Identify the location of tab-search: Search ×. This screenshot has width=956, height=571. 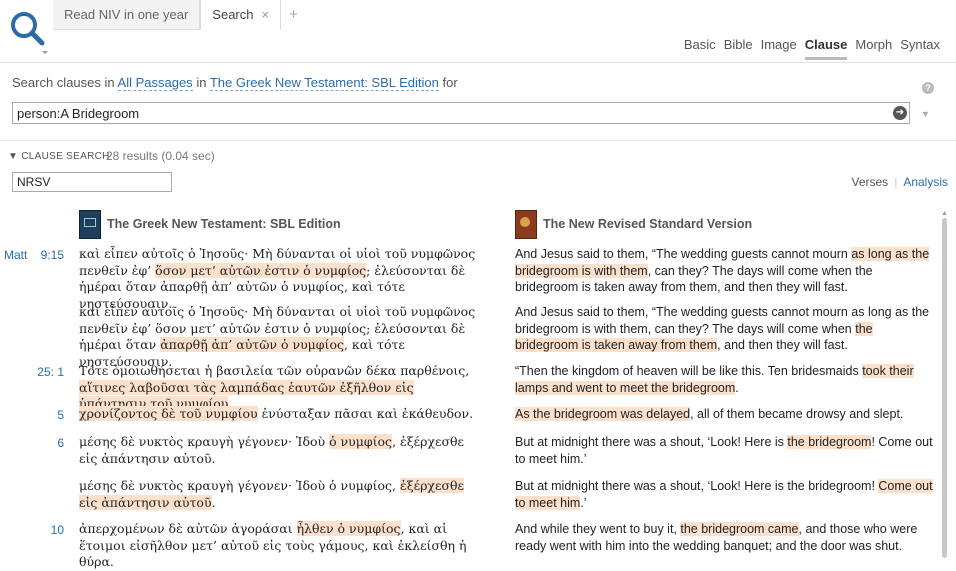
(241, 15).